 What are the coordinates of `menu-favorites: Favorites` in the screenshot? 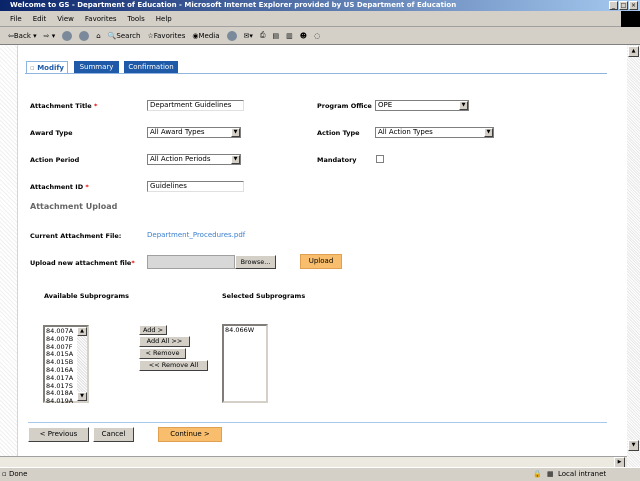 It's located at (101, 19).